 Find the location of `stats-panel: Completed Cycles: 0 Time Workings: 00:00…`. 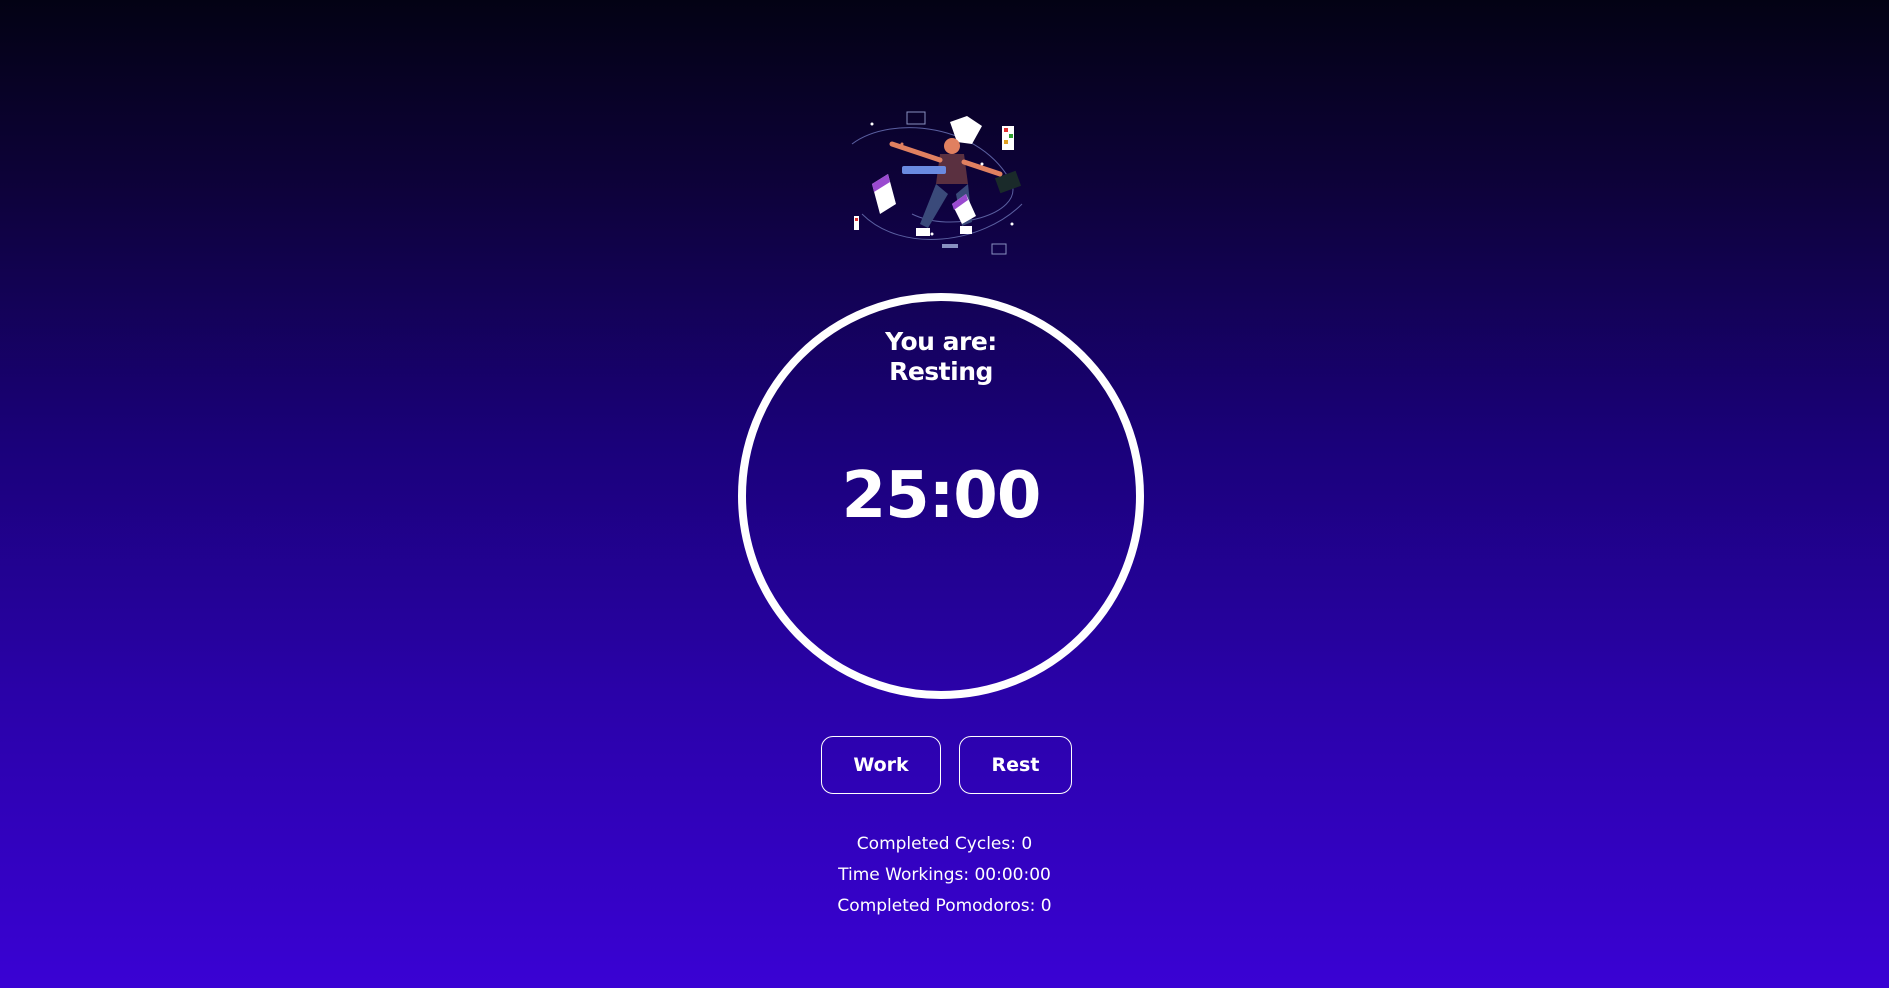

stats-panel: Completed Cycles: 0 Time Workings: 00:00… is located at coordinates (944, 875).